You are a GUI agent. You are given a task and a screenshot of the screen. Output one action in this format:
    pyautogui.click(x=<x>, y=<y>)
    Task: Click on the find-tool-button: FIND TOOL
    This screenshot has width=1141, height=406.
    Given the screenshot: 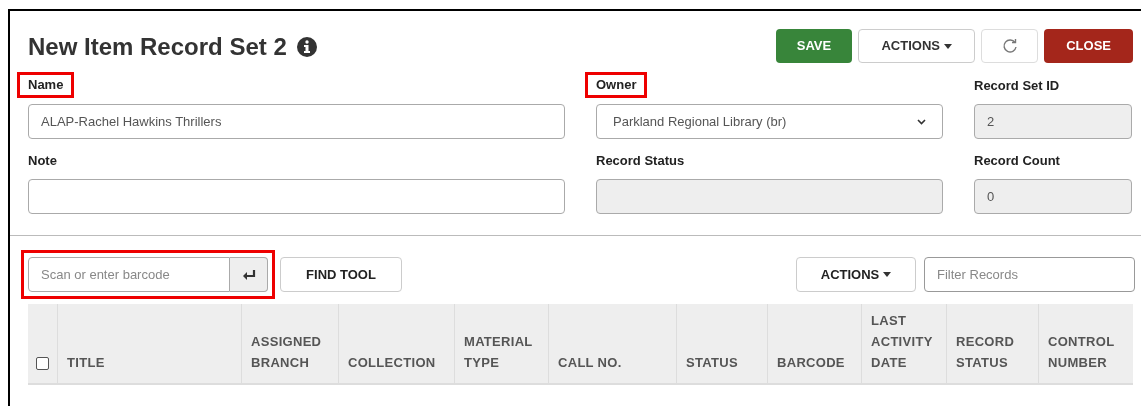 What is the action you would take?
    pyautogui.click(x=341, y=274)
    